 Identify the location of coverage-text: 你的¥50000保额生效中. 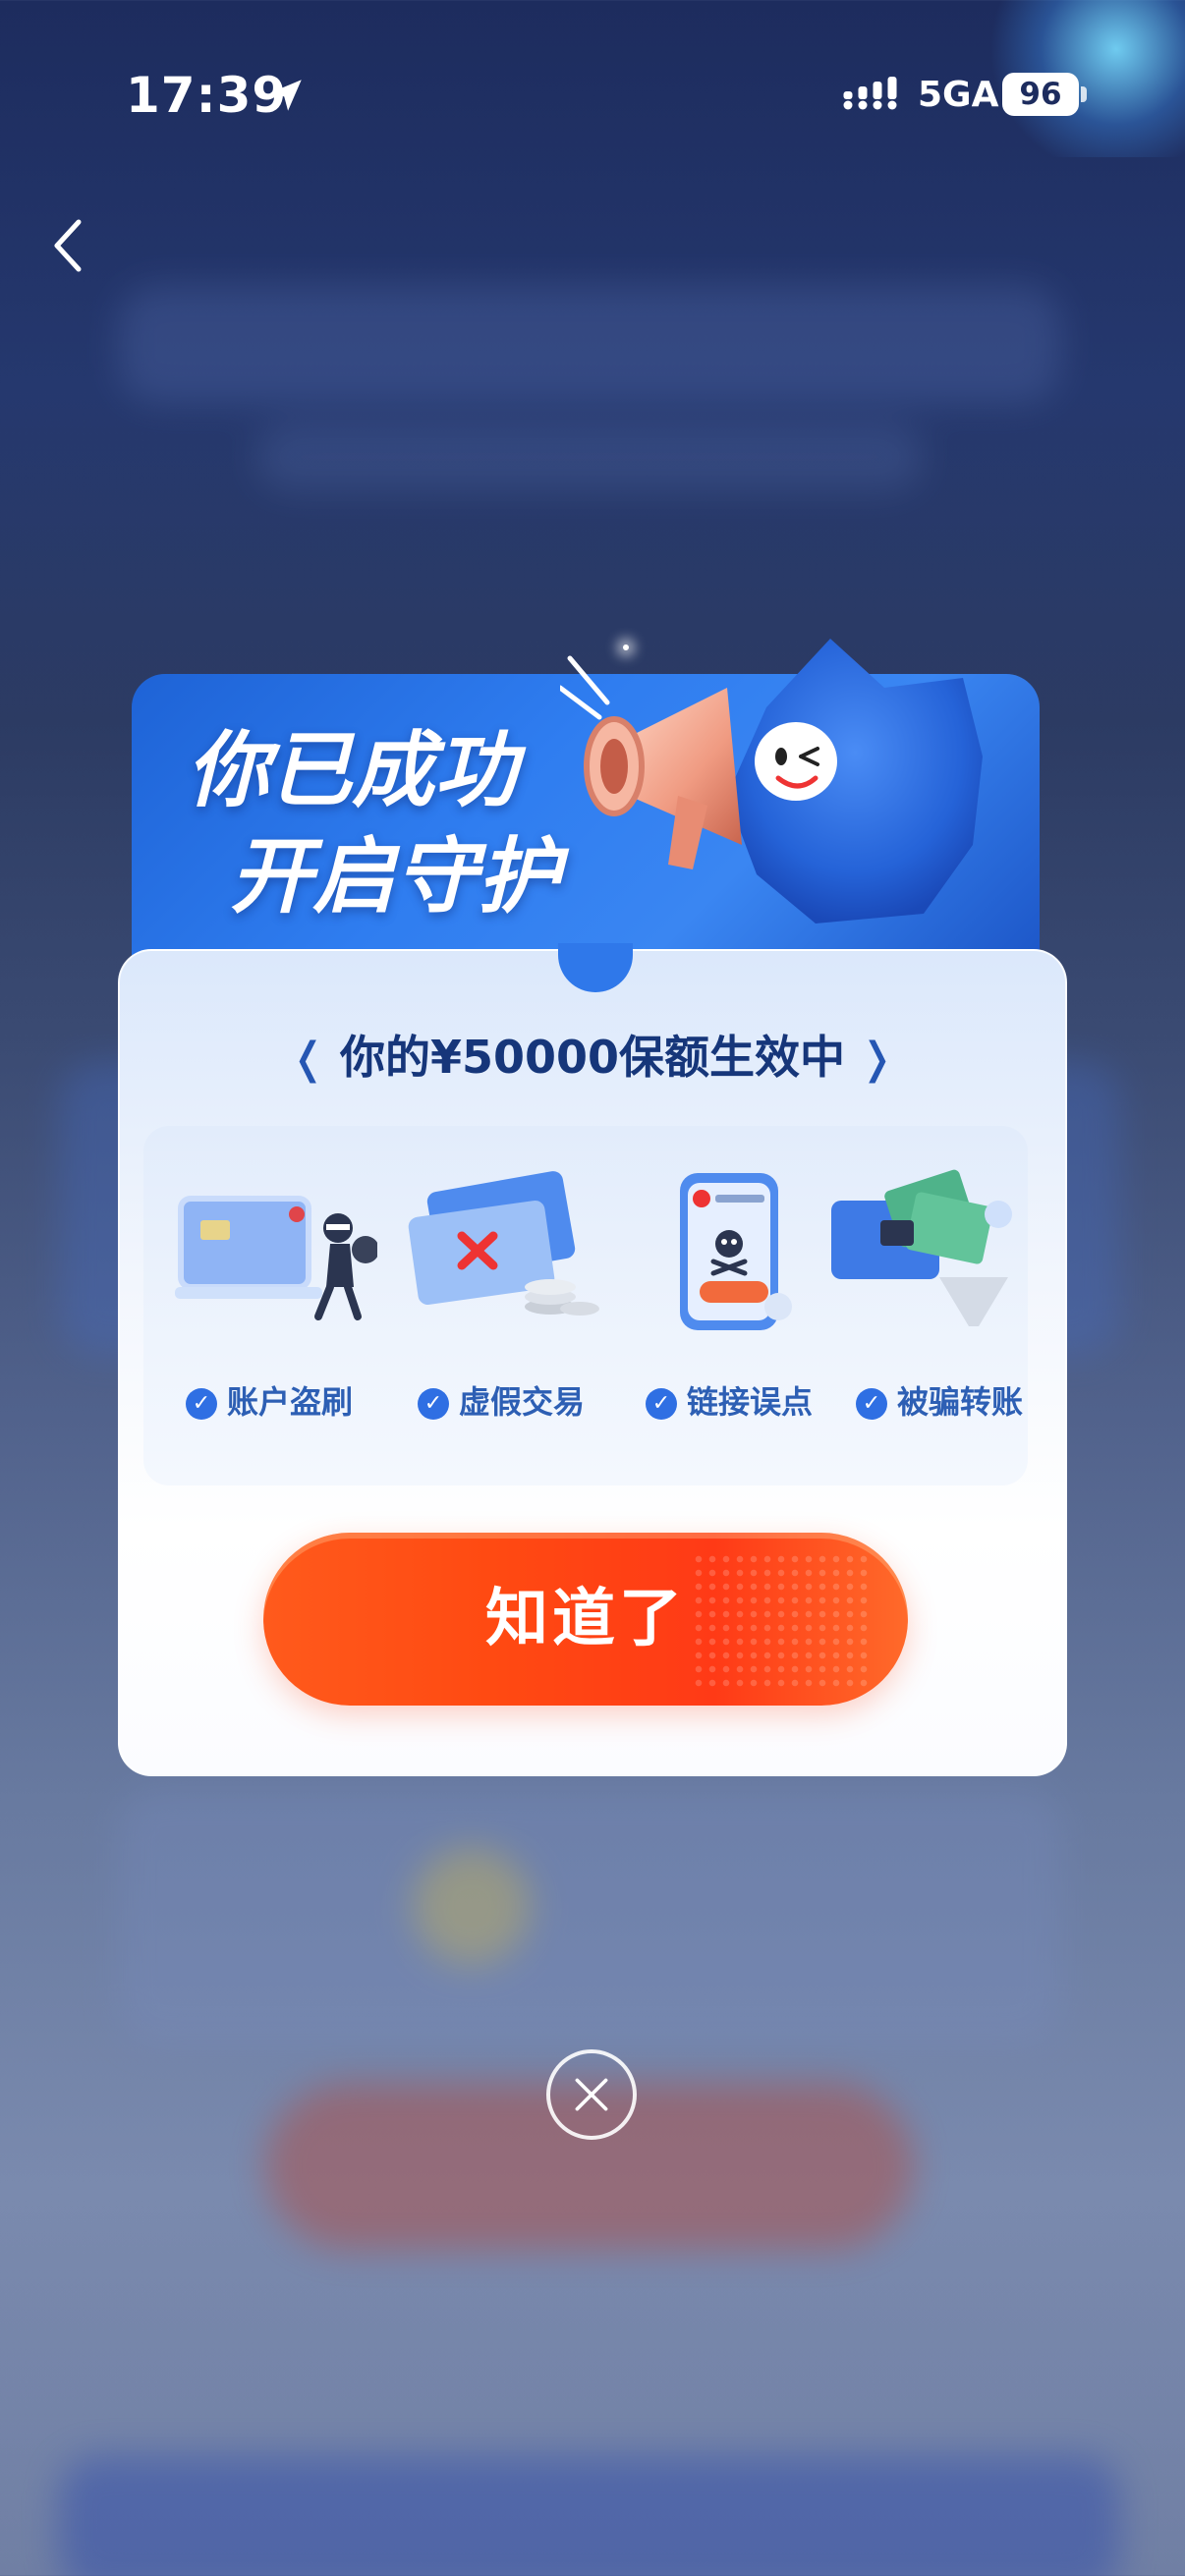
(592, 1057).